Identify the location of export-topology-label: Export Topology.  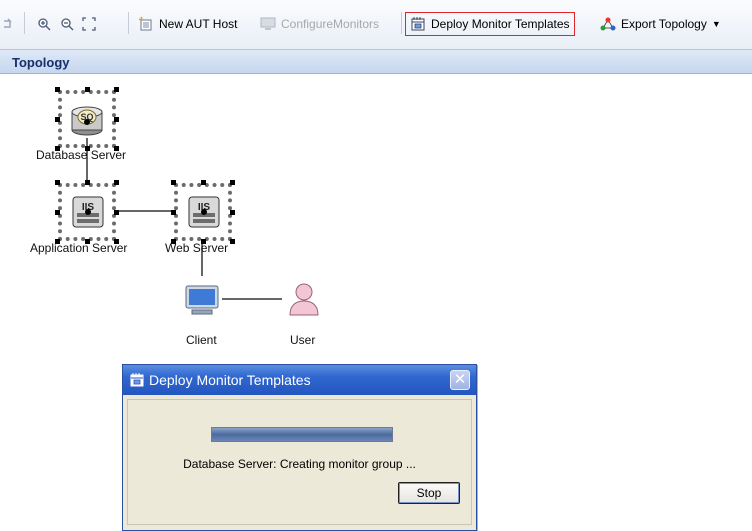
(664, 24).